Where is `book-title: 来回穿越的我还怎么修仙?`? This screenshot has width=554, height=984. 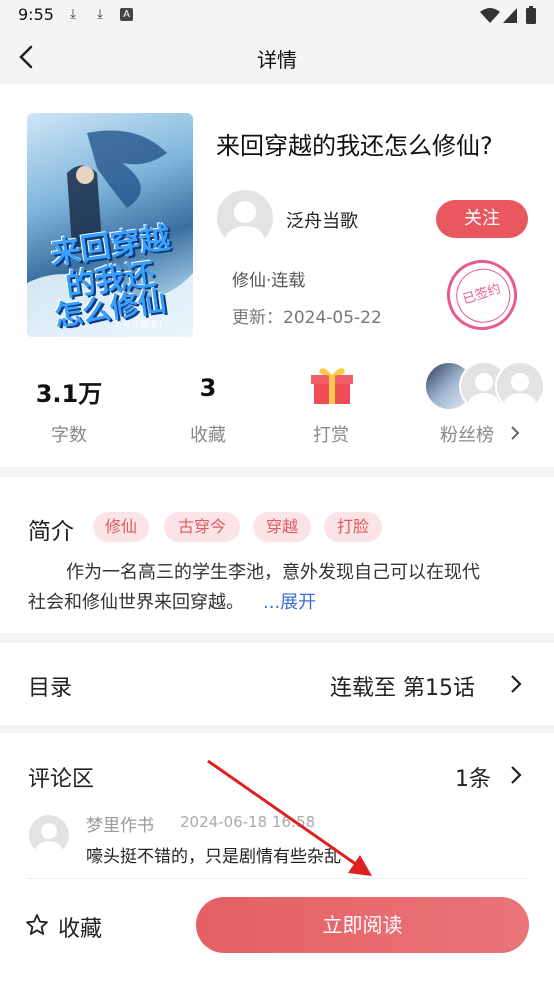 book-title: 来回穿越的我还怎么修仙? is located at coordinates (354, 146).